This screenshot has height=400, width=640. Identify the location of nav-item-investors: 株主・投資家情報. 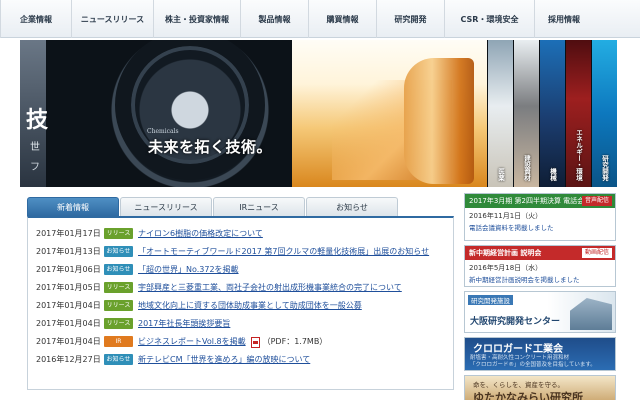
(197, 19).